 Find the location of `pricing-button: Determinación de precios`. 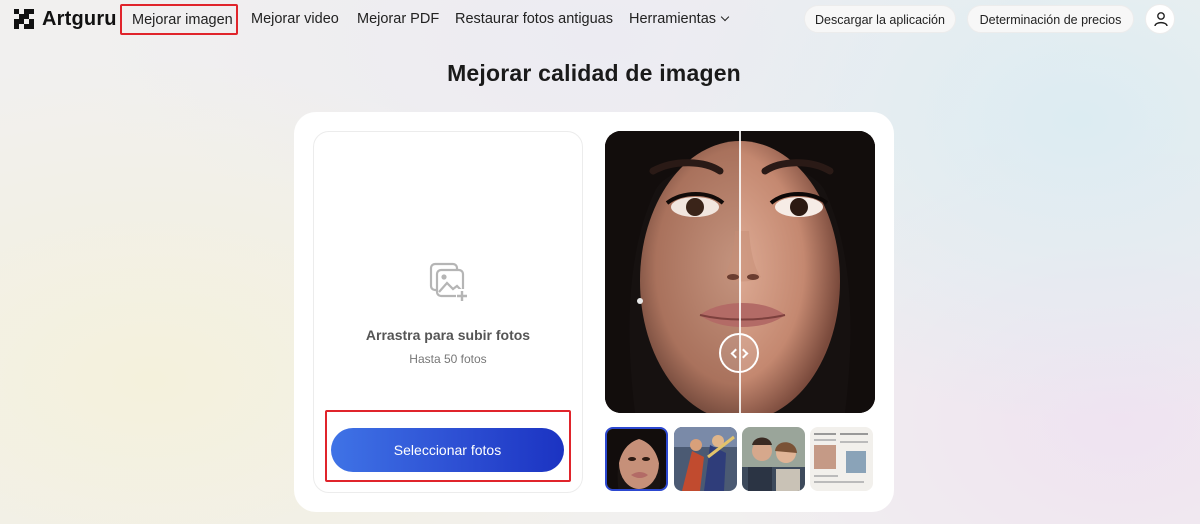

pricing-button: Determinación de precios is located at coordinates (1050, 19).